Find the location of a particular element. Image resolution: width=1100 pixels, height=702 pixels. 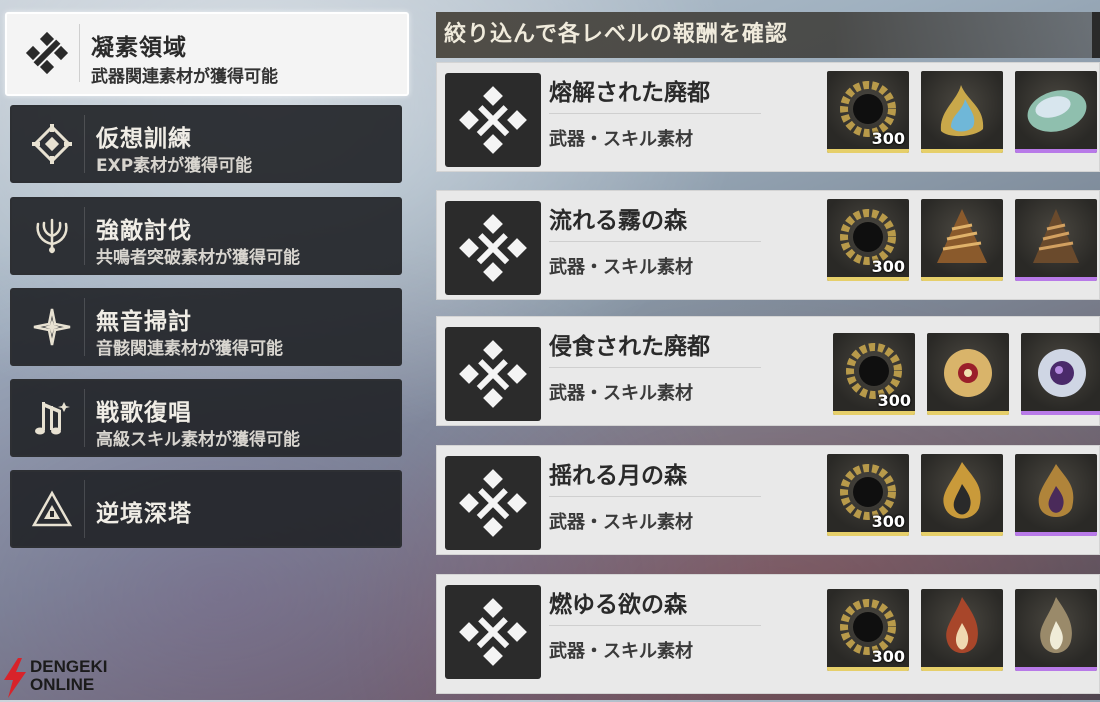

level-card-3: 侵食された廃都 武器・スキル素材 300 is located at coordinates (768, 371).